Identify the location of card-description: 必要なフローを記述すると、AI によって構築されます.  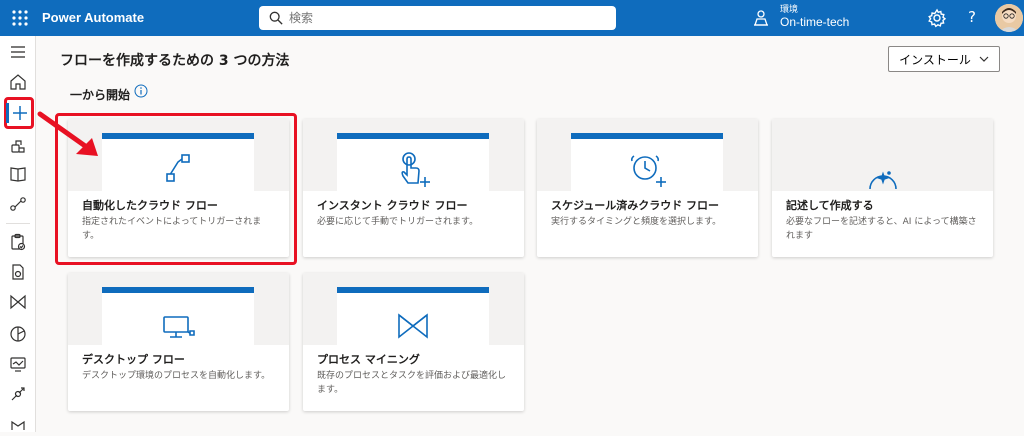
(881, 229).